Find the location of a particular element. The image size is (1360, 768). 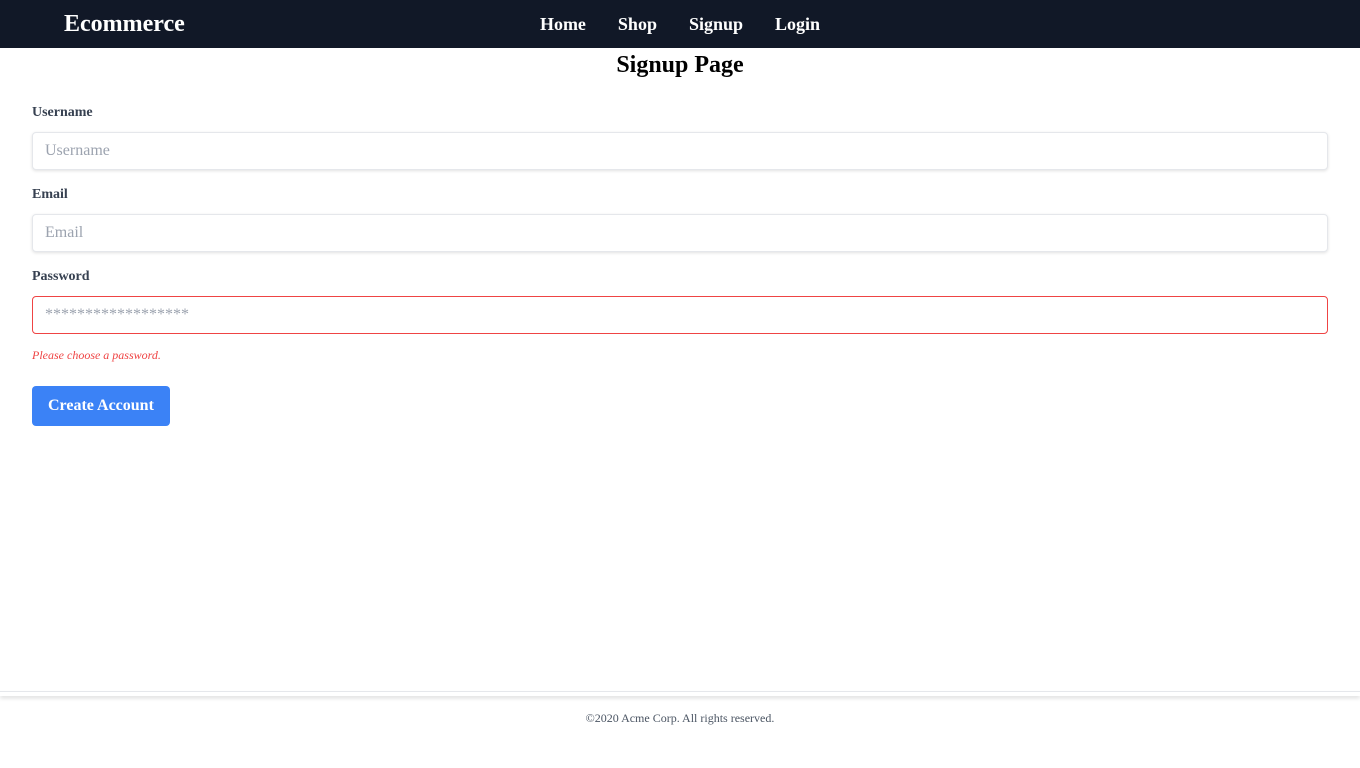

create-account-button: Create Account is located at coordinates (101, 406).